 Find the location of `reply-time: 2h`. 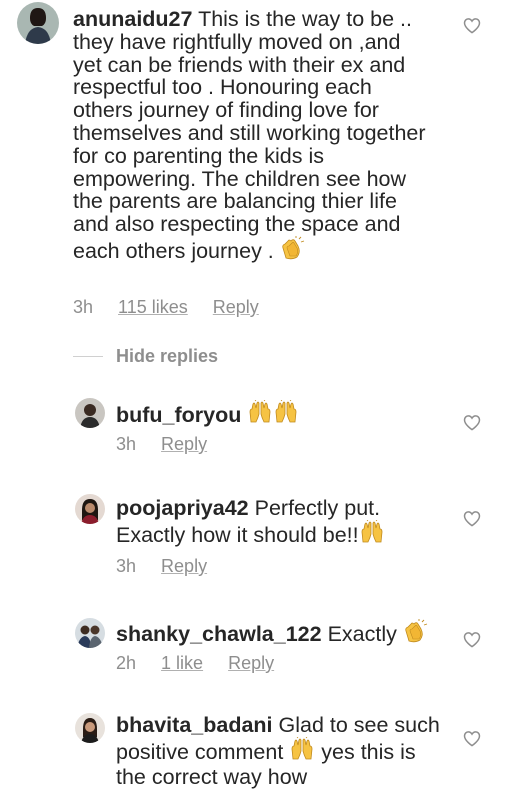

reply-time: 2h is located at coordinates (126, 663).